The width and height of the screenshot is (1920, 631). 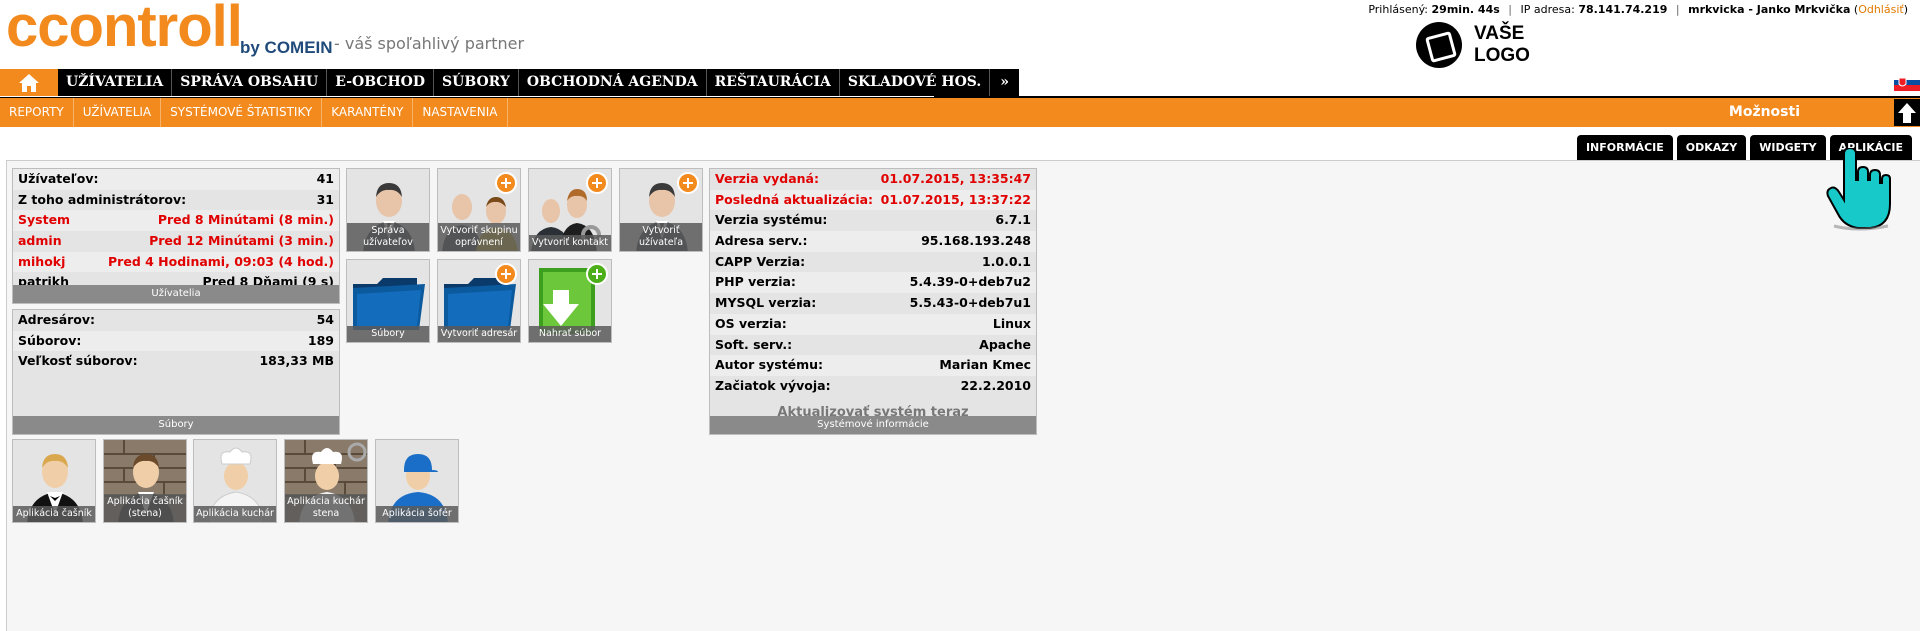 I want to click on logged-value: 29min. 44s, so click(x=1465, y=9).